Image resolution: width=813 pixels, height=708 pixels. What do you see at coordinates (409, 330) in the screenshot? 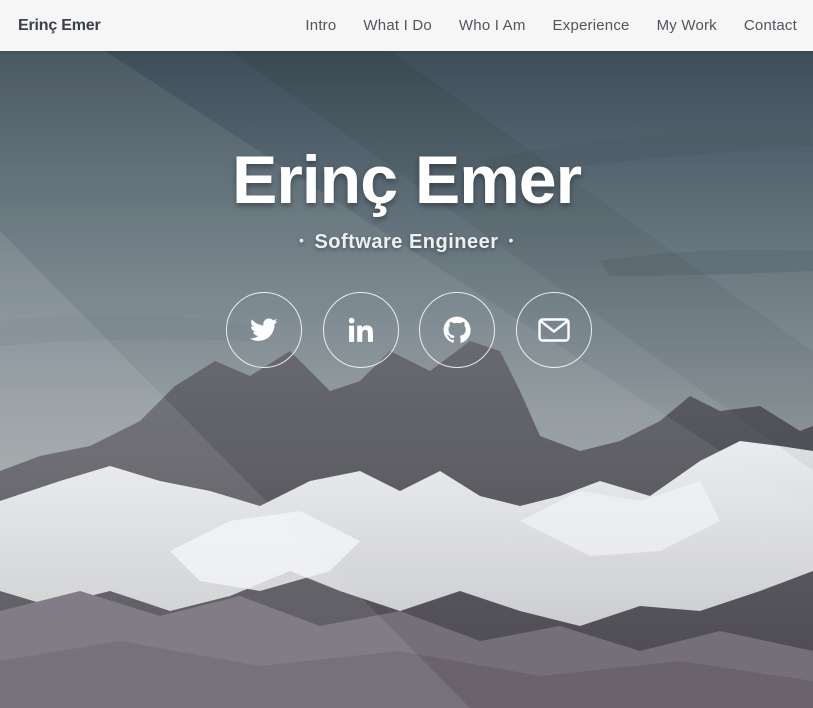
I see `social-links` at bounding box center [409, 330].